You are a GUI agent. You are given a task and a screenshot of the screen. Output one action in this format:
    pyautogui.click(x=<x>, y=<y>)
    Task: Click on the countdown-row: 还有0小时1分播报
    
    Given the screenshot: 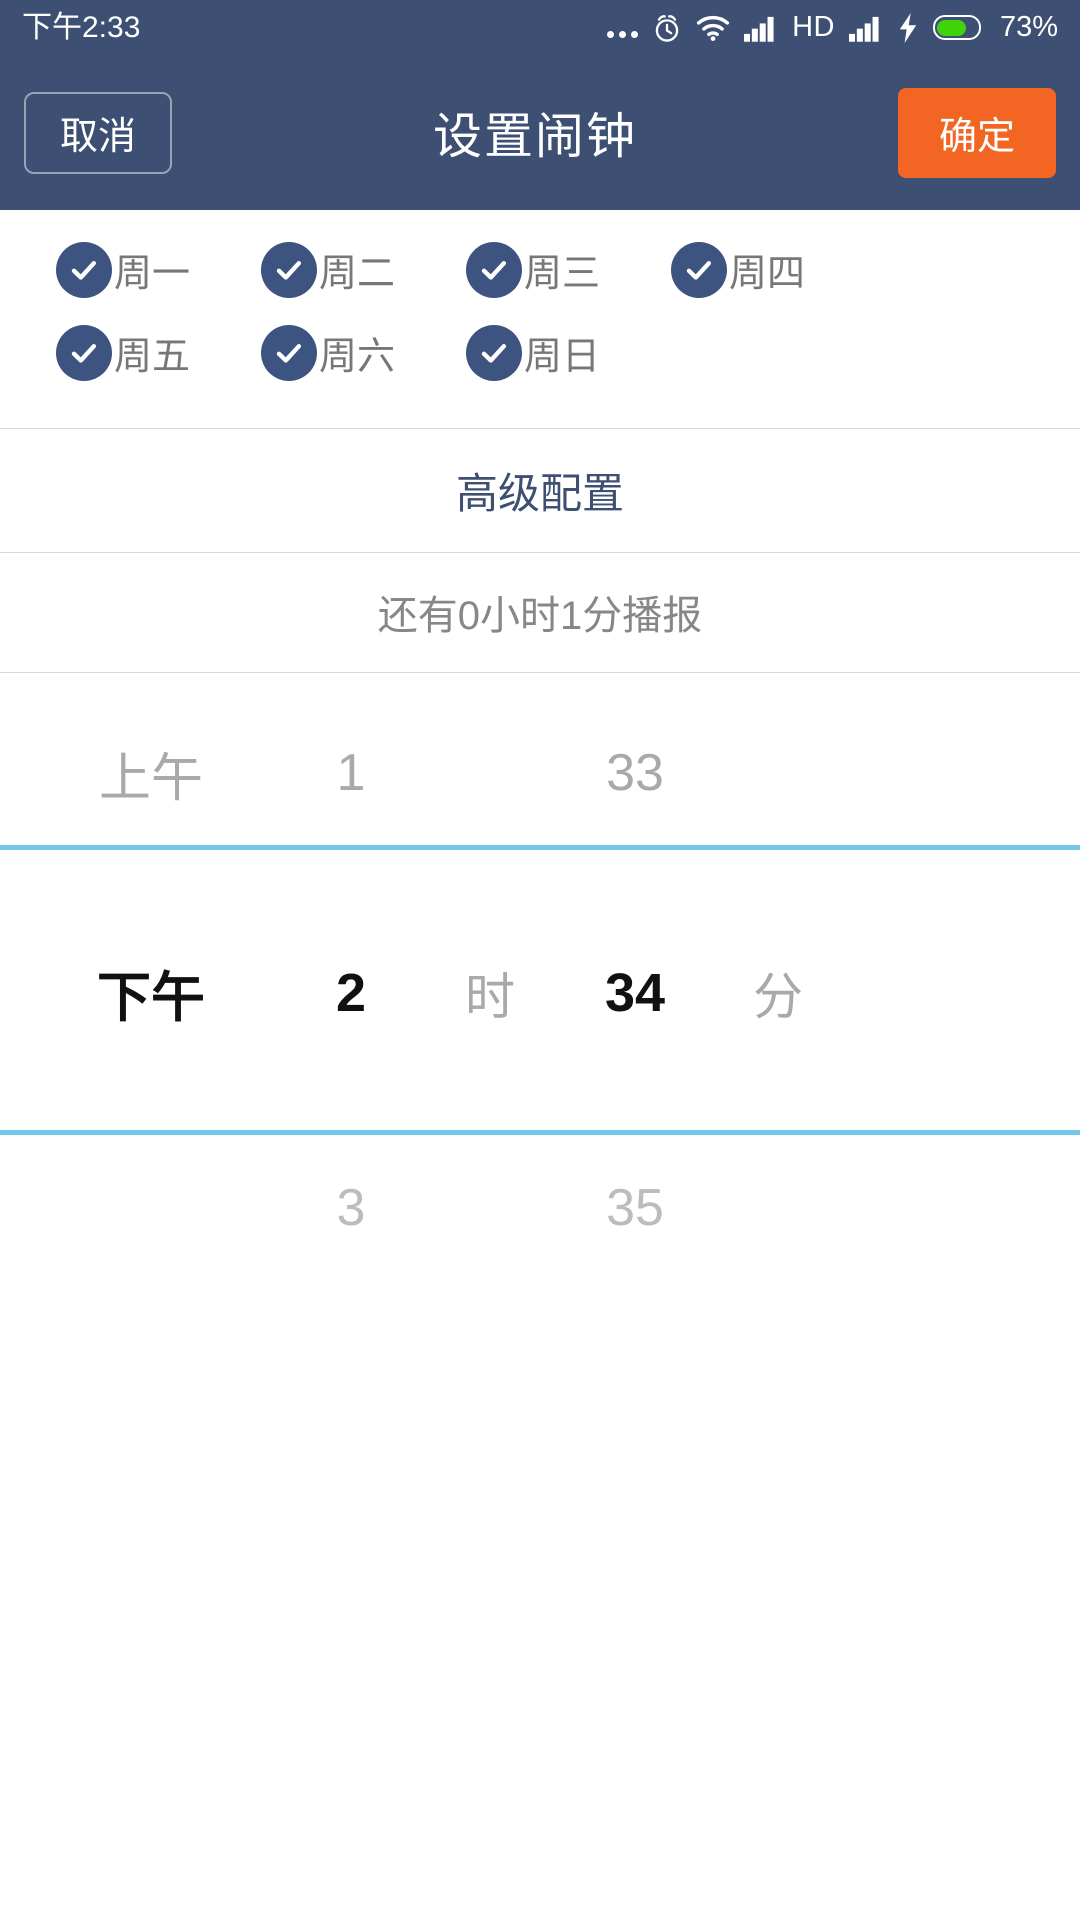 What is the action you would take?
    pyautogui.click(x=540, y=612)
    